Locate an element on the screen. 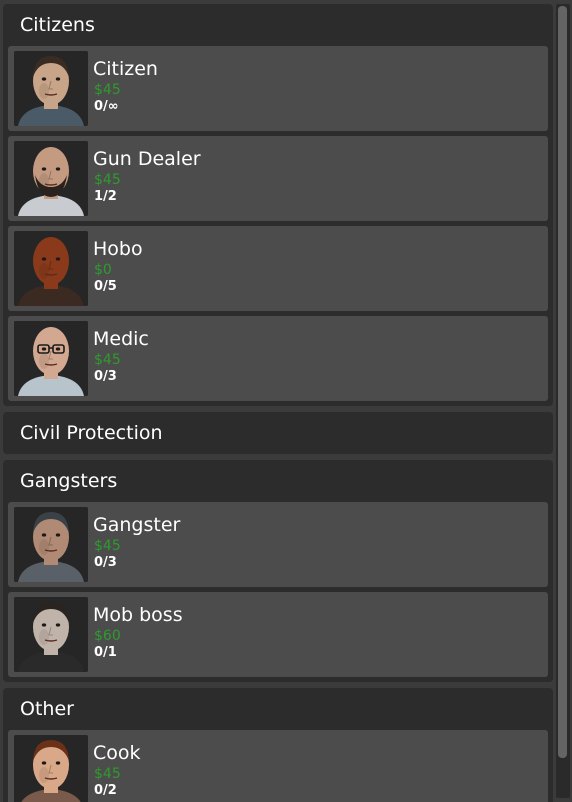  category-header: Gangsters is located at coordinates (278, 481).